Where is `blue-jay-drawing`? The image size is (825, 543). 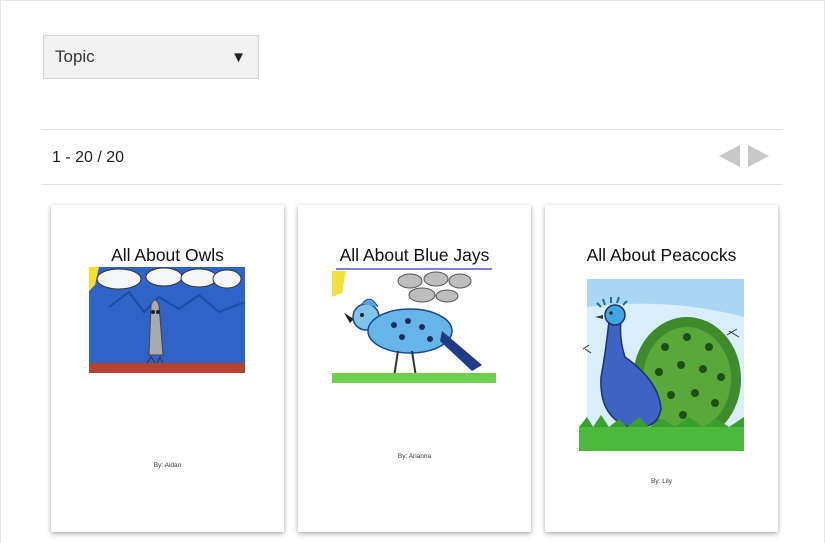 blue-jay-drawing is located at coordinates (414, 326).